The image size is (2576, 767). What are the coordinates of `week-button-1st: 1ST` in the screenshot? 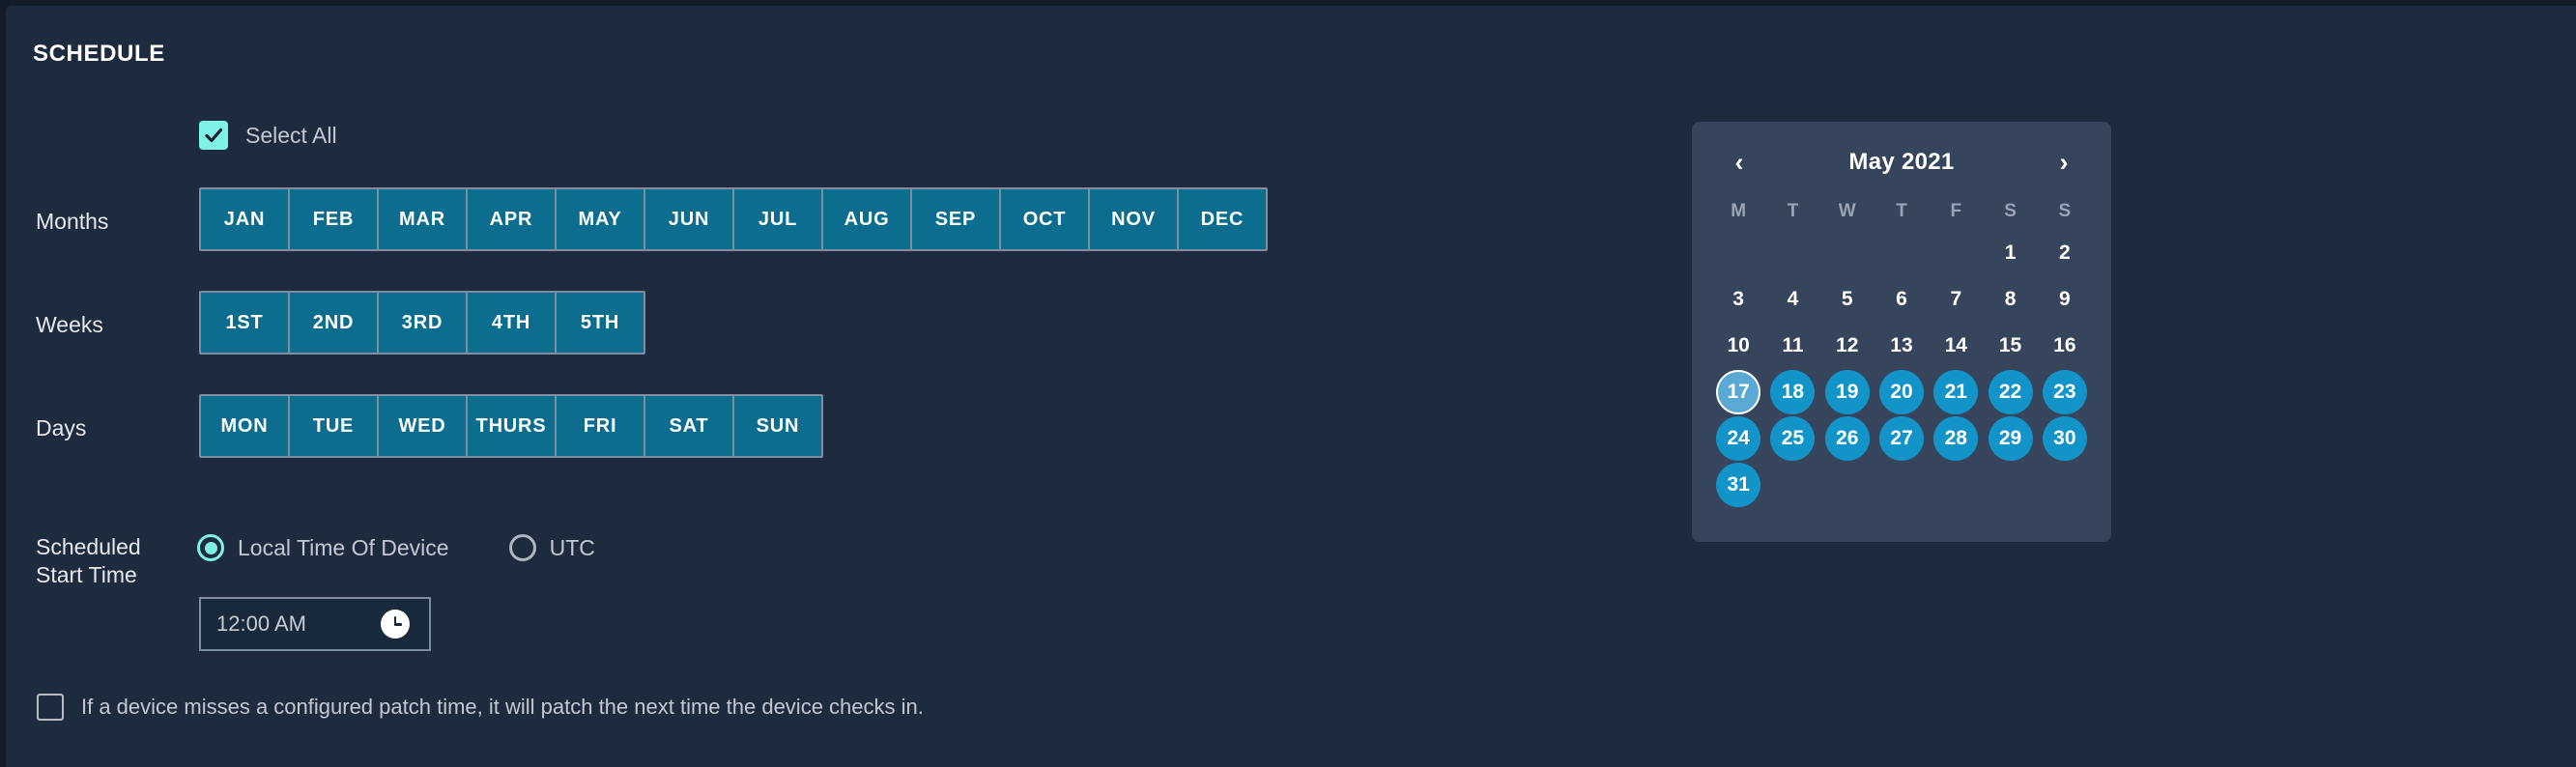 It's located at (245, 323).